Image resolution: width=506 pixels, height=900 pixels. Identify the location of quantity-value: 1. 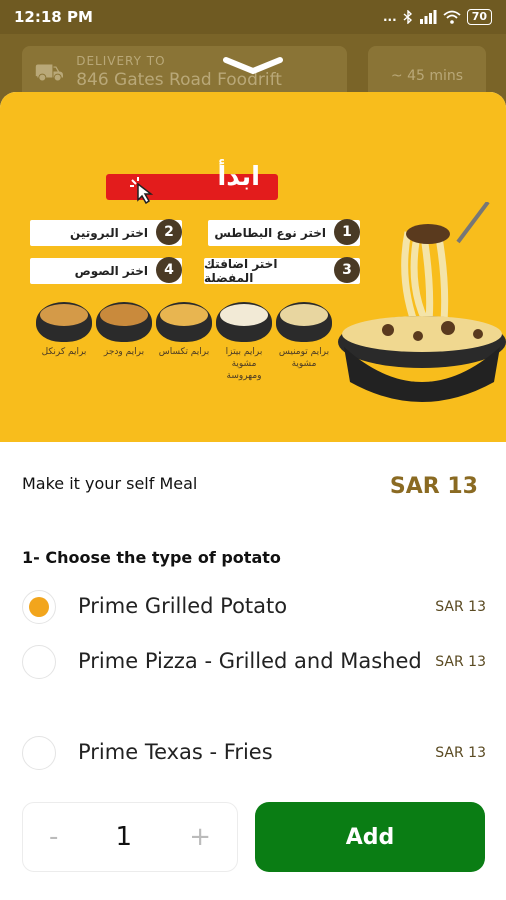
(124, 837).